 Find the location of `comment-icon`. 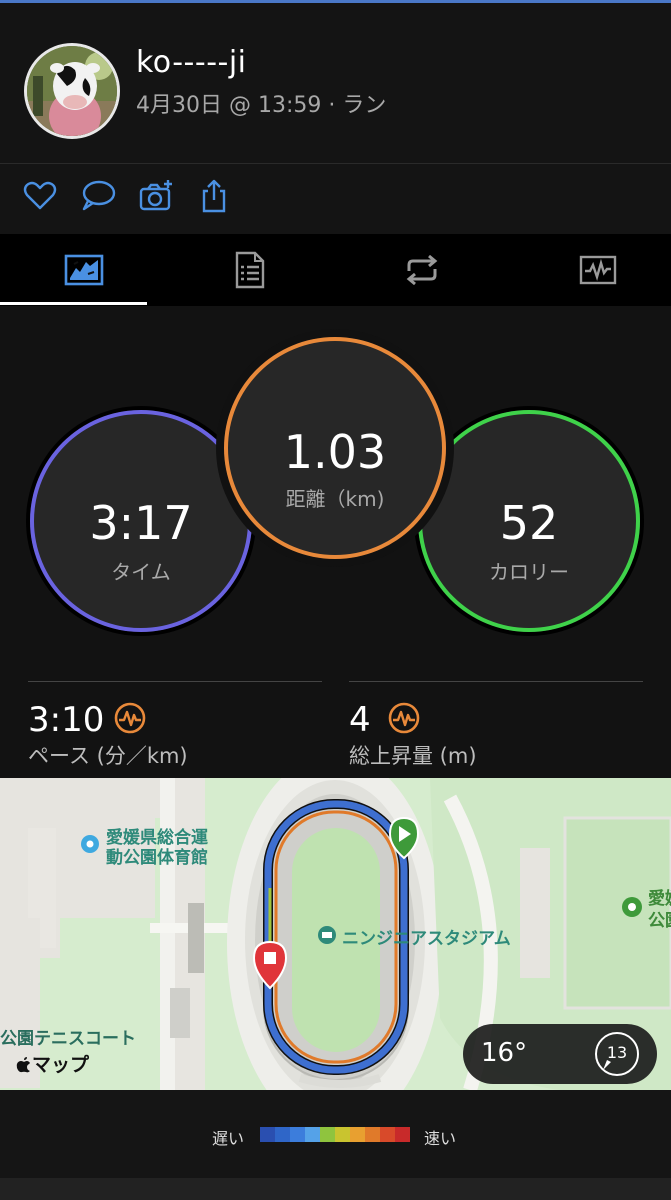

comment-icon is located at coordinates (98, 196).